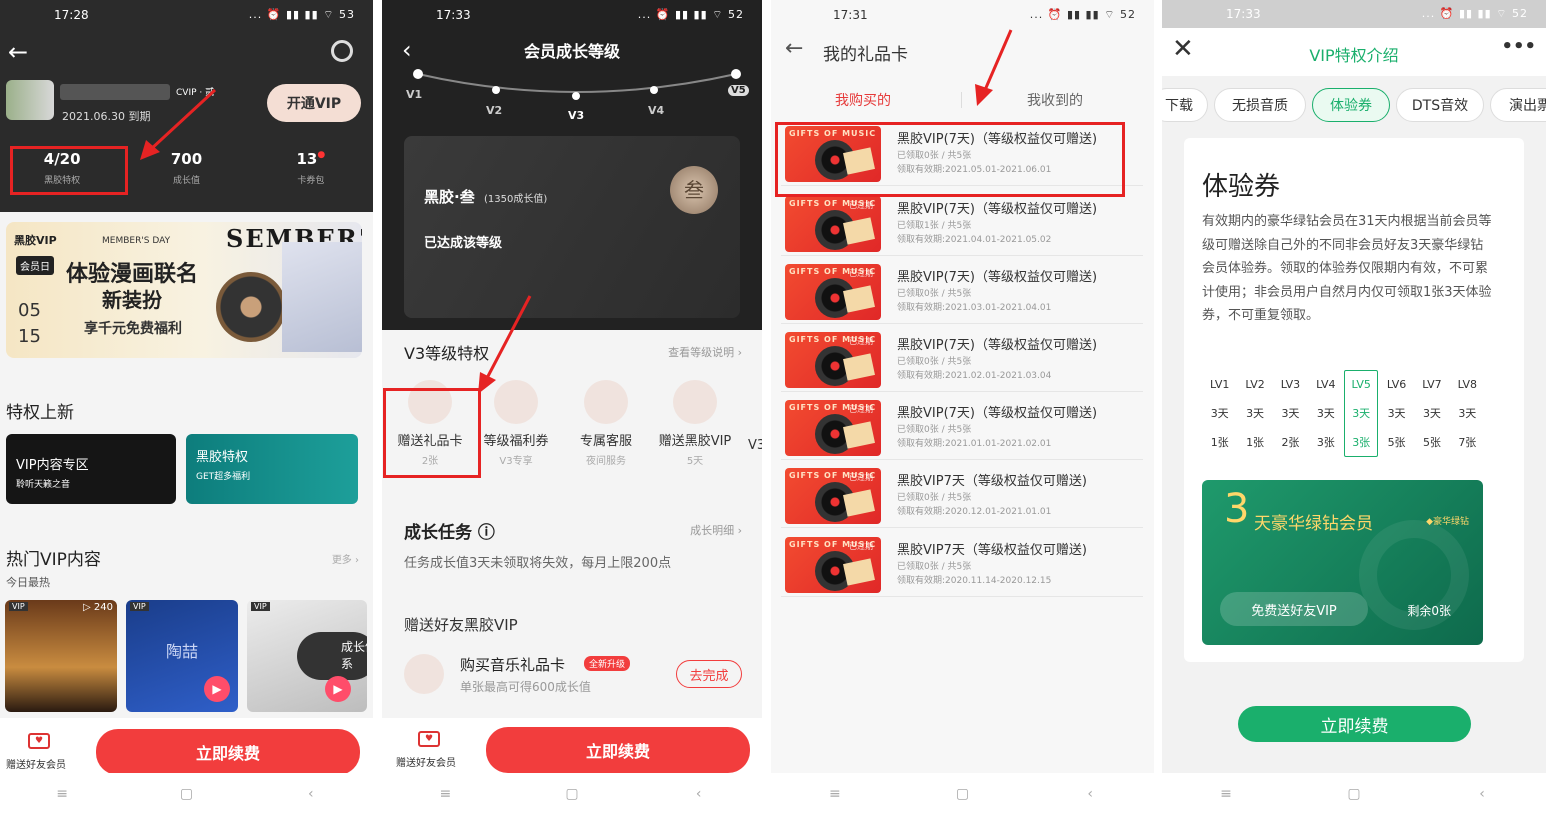  I want to click on card-period: 领取有效期:2020.12.01-2021.01.01, so click(974, 512).